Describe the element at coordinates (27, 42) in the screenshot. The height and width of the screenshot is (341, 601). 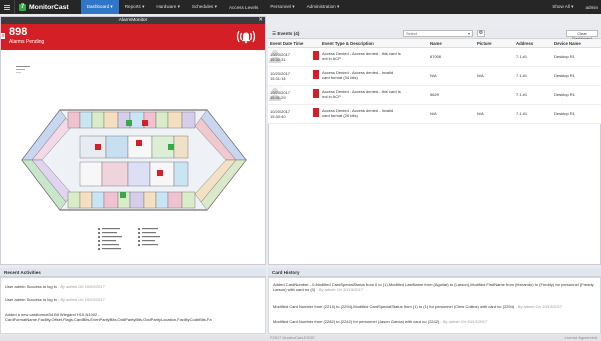
I see `alarm-subtitle: Alarms Pending` at that location.